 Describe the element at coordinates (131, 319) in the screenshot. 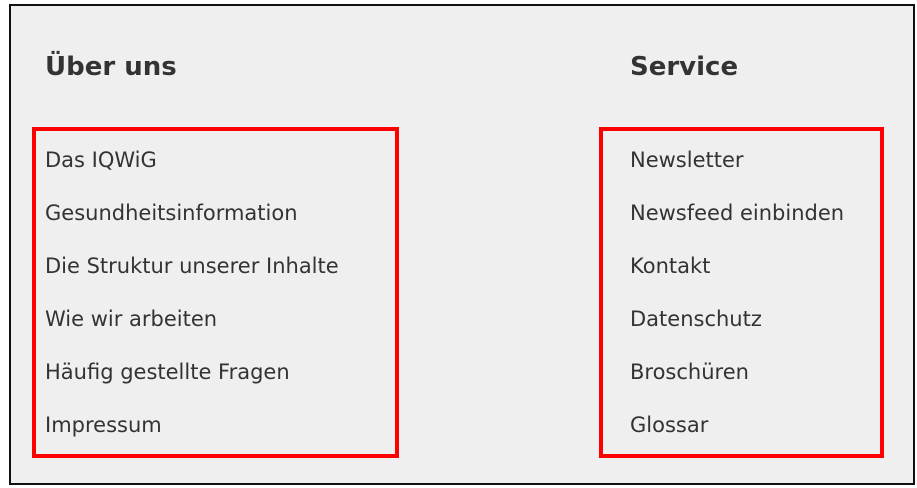

I see `link-wie-wir-arbeiten: Wie wir arbeiten` at that location.